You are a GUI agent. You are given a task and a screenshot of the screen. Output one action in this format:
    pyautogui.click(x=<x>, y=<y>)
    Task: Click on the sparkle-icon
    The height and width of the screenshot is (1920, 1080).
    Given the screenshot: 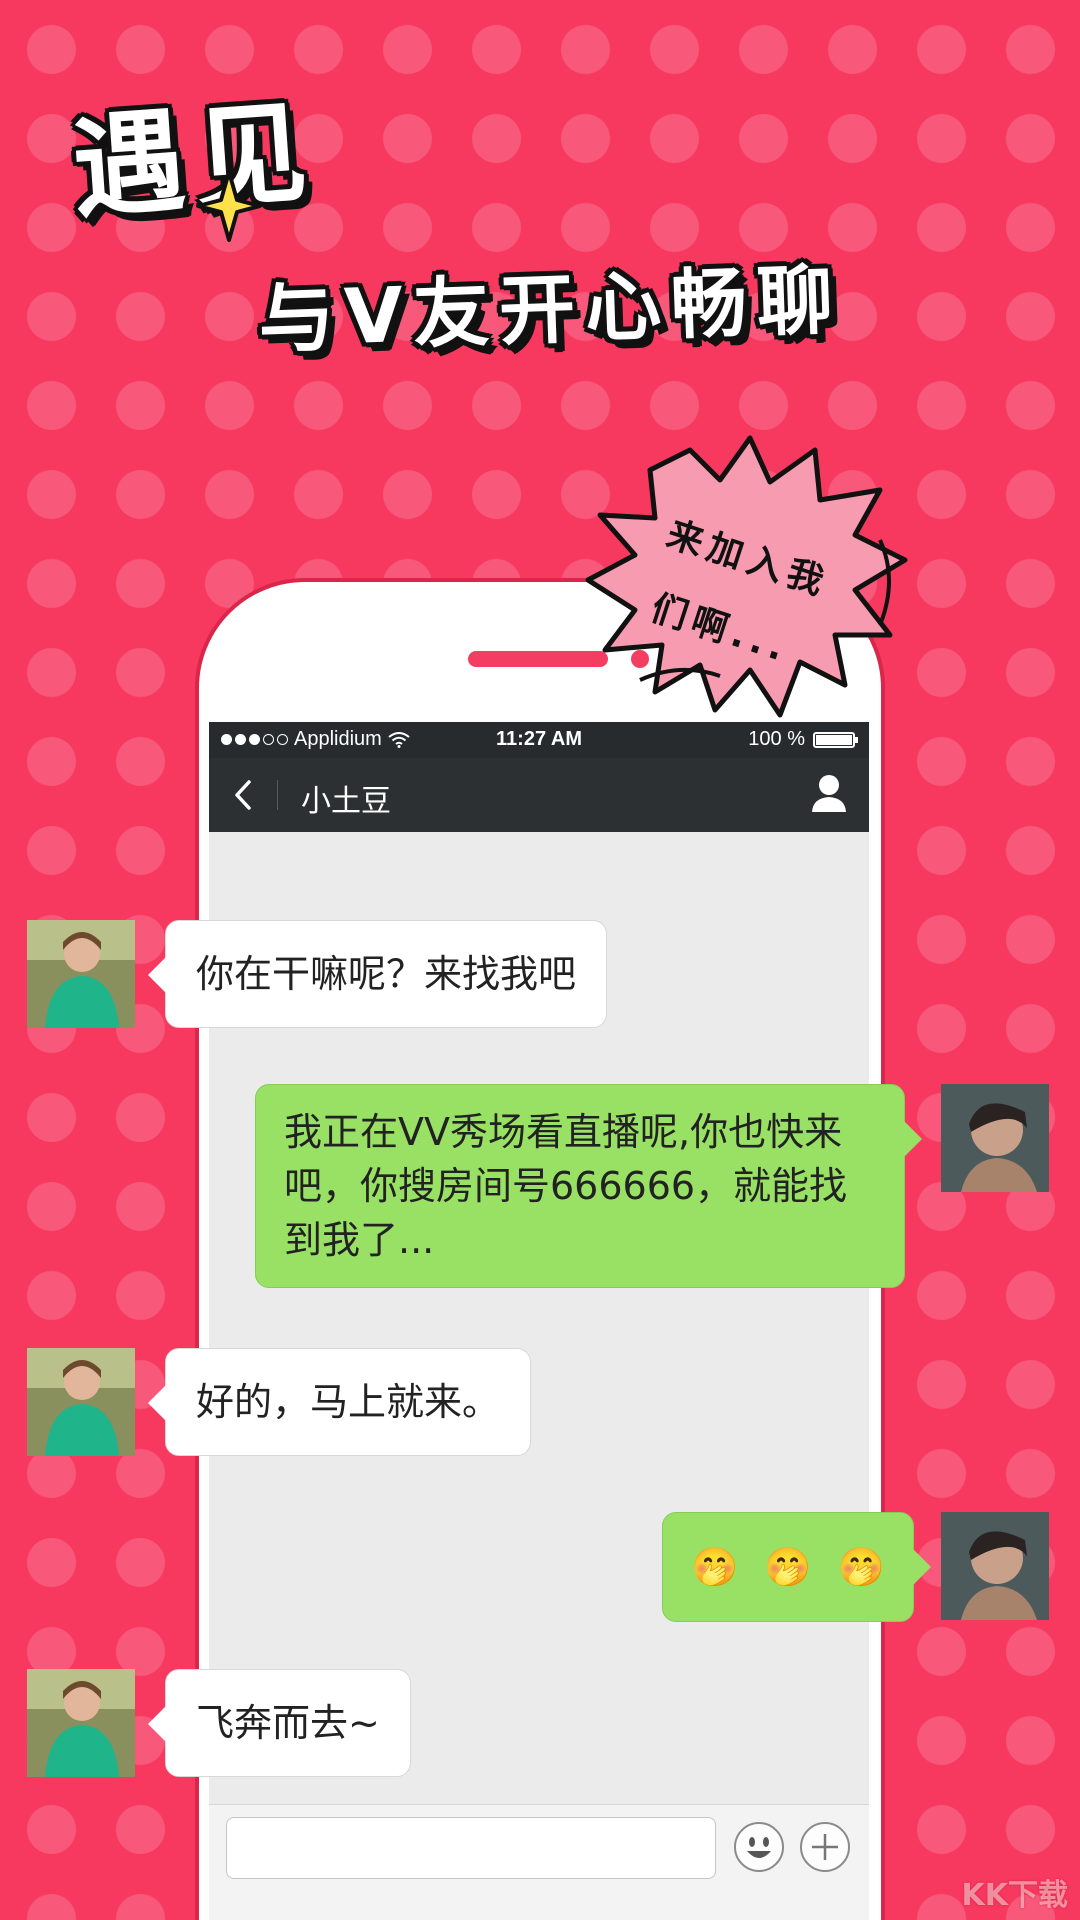 What is the action you would take?
    pyautogui.click(x=229, y=206)
    